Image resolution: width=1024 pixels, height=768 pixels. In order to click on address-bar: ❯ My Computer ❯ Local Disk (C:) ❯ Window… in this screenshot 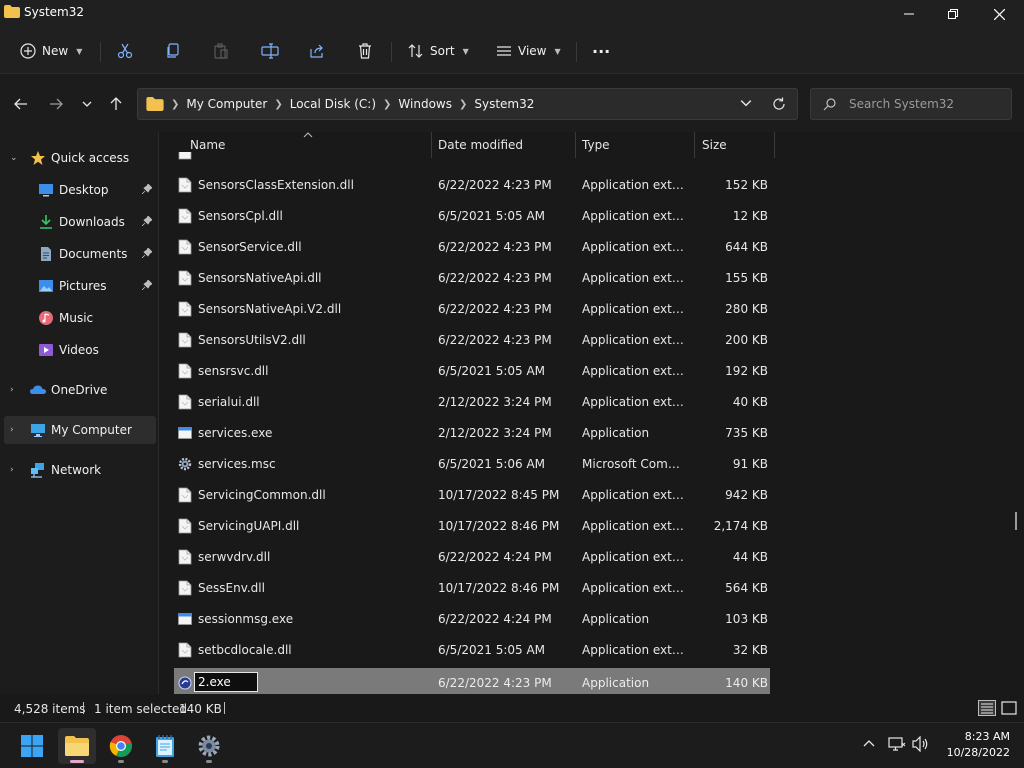, I will do `click(467, 104)`.